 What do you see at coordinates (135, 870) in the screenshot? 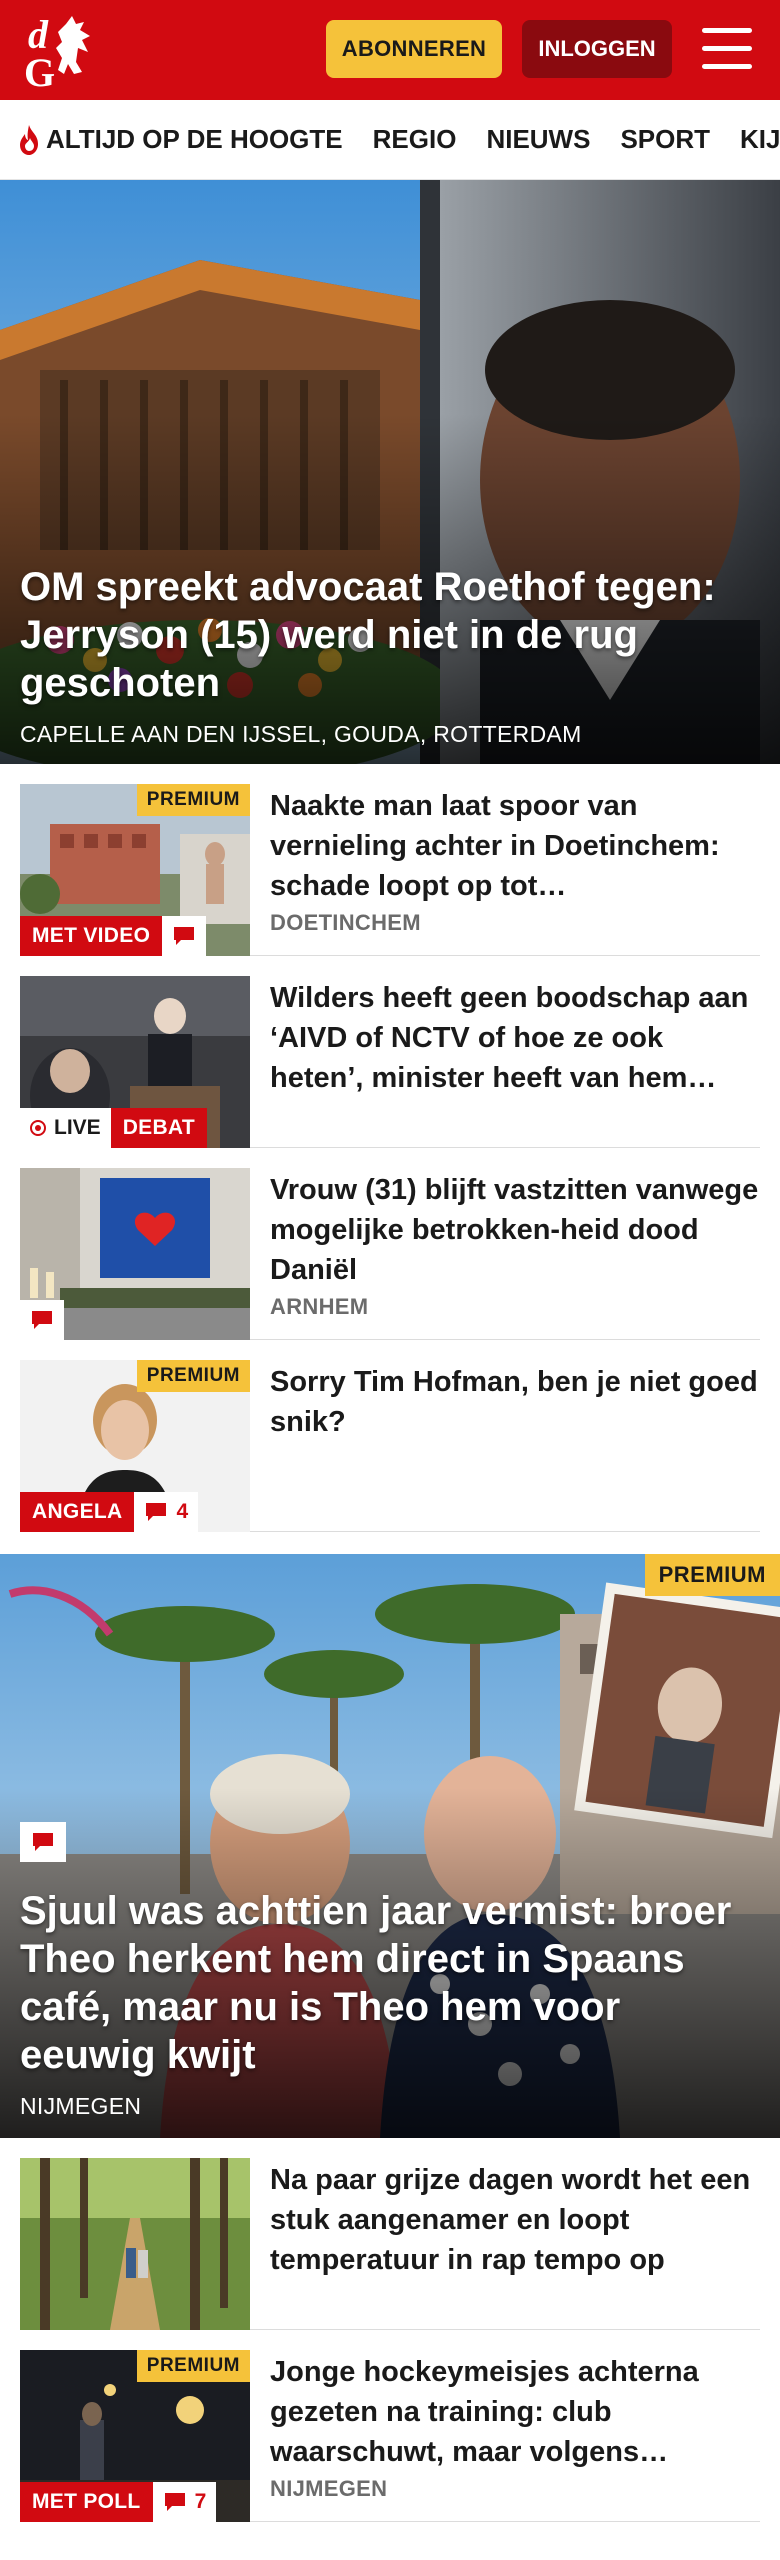
I see `article-thumbnail: PREMIUM MET VIDEO` at bounding box center [135, 870].